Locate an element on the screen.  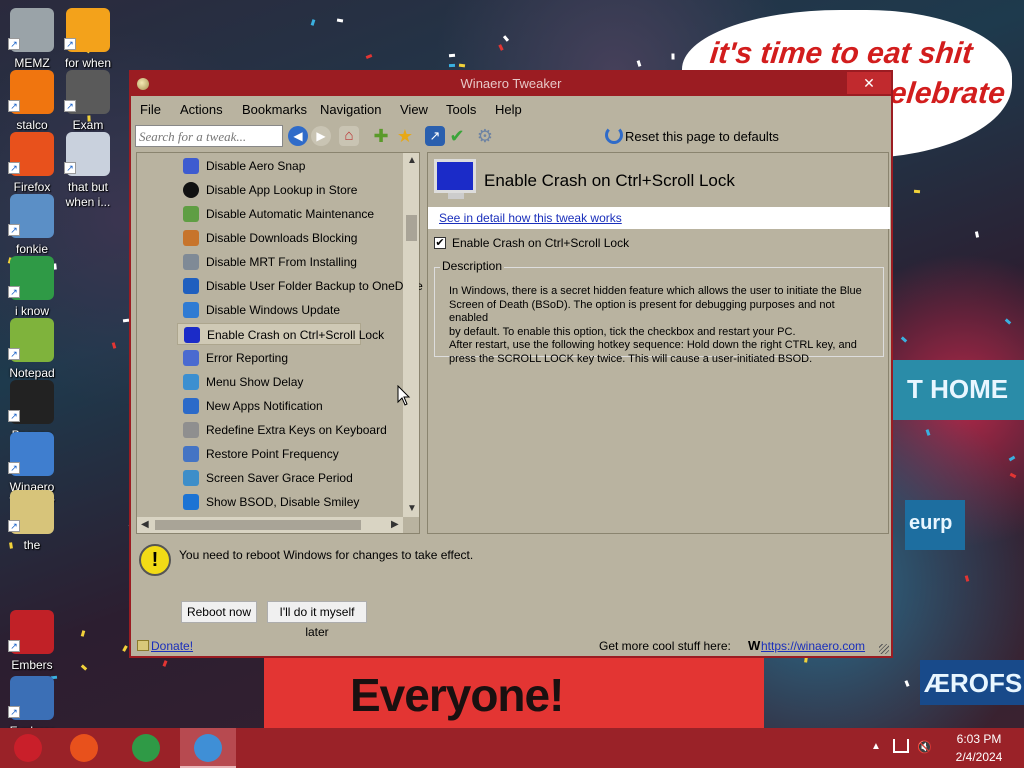
aero-snap-icon is located at coordinates (191, 166).